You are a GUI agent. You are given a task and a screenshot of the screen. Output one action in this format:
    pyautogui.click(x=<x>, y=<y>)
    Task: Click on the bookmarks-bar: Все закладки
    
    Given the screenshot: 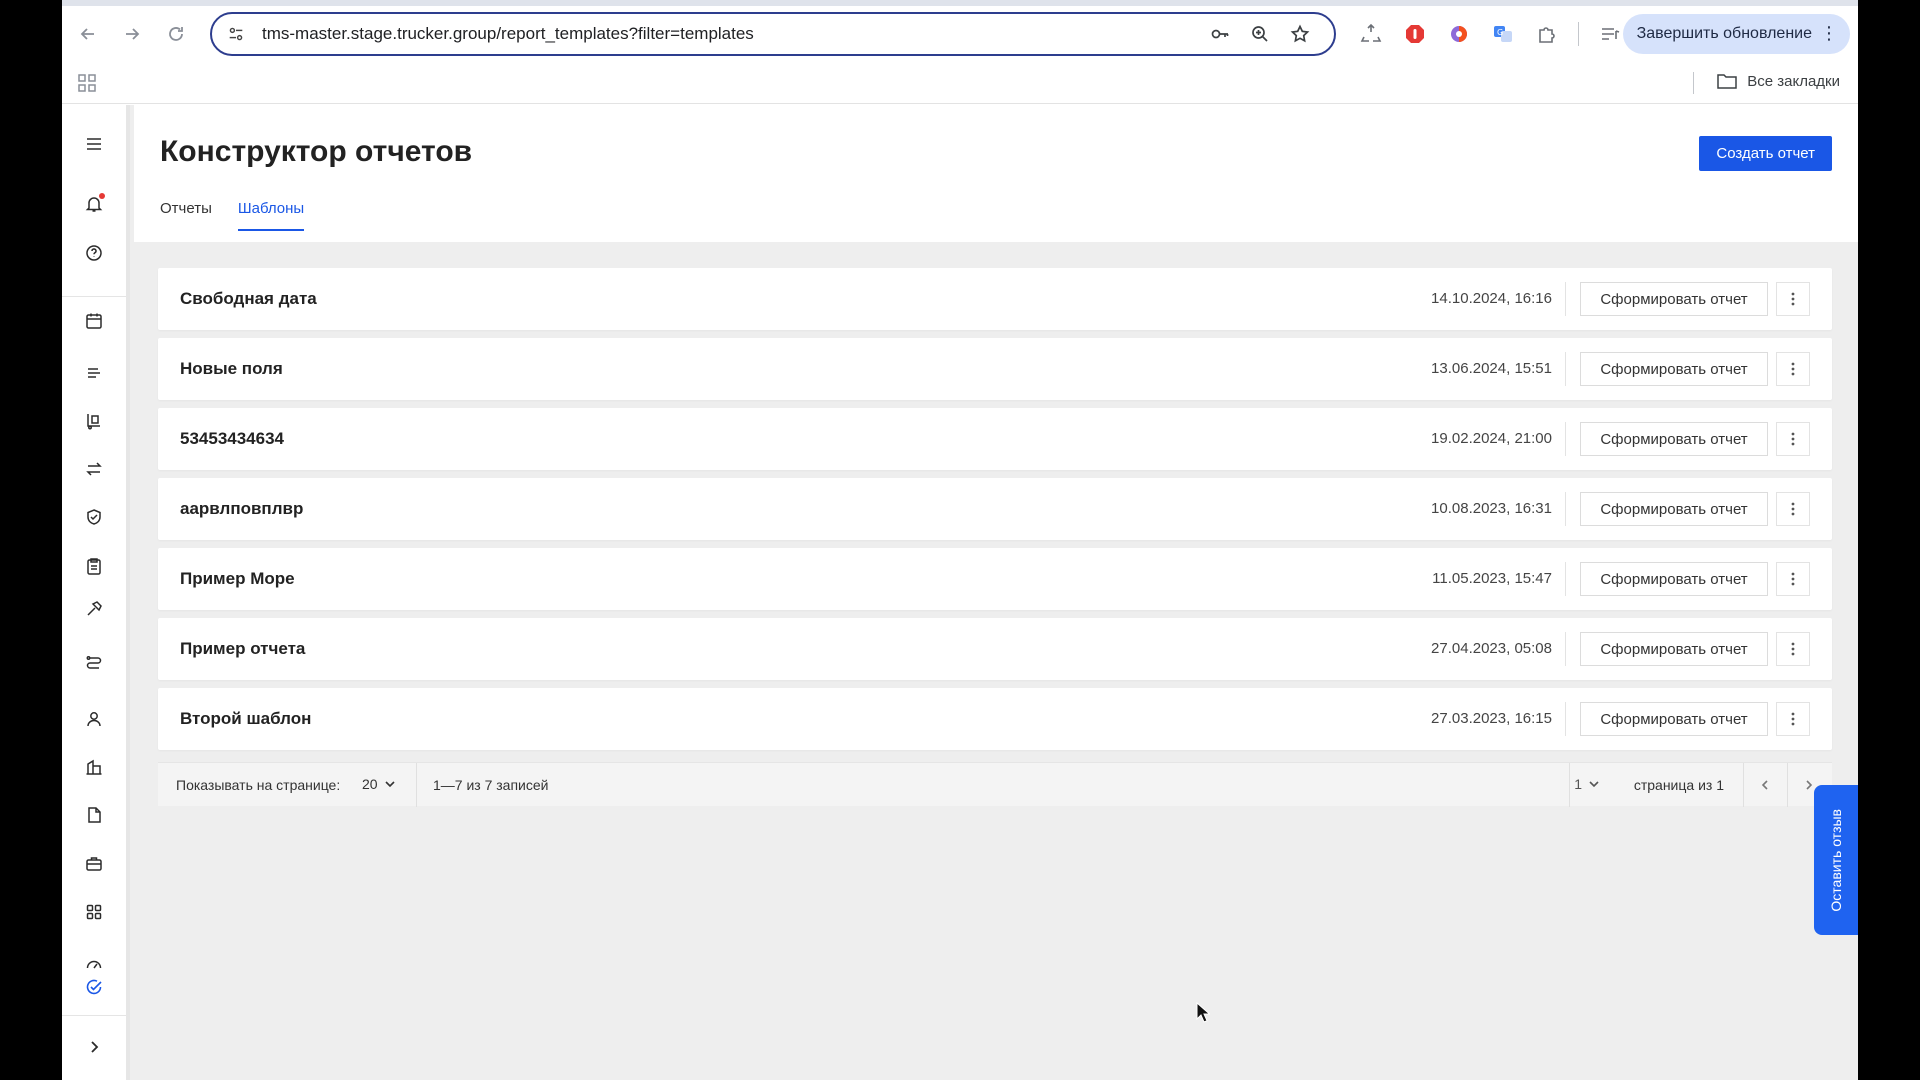 What is the action you would take?
    pyautogui.click(x=960, y=83)
    